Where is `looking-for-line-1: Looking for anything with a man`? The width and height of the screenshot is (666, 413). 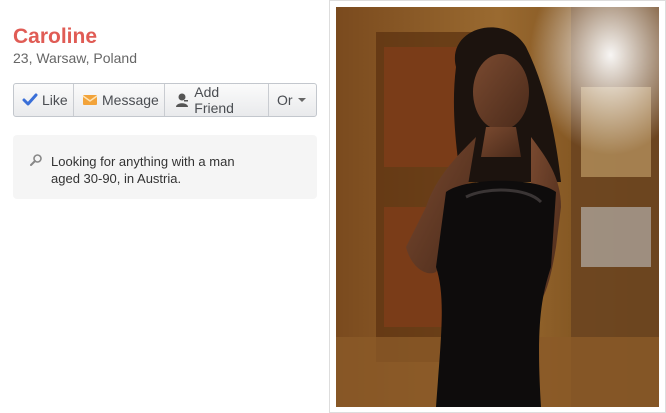
looking-for-line-1: Looking for anything with a man is located at coordinates (143, 161).